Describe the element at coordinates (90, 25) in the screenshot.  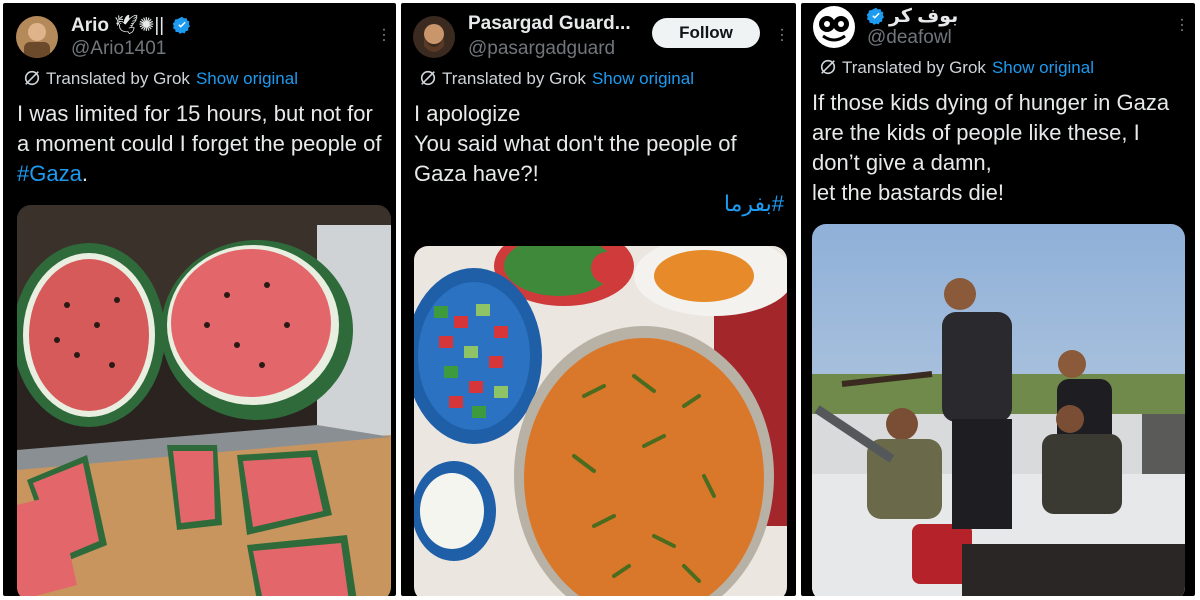
I see `author-name-text: Ario` at that location.